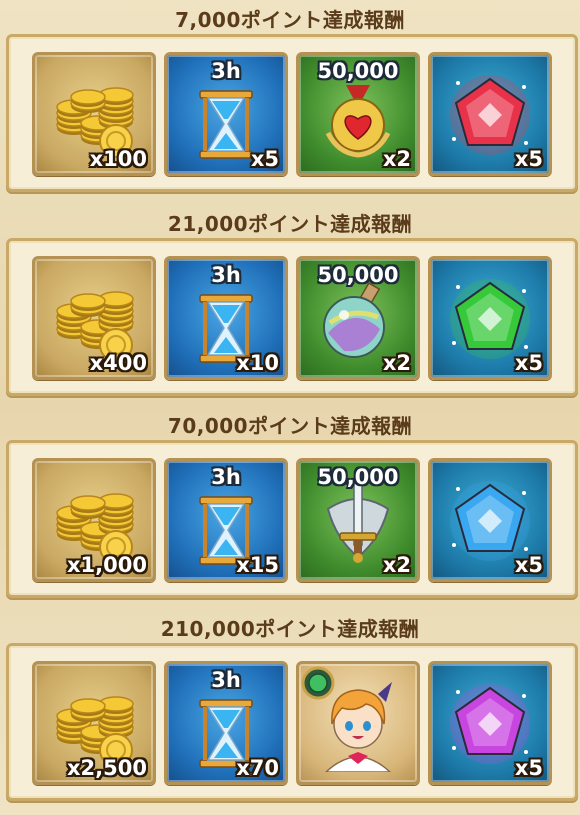 The width and height of the screenshot is (580, 815). What do you see at coordinates (358, 318) in the screenshot?
I see `reward-slot-potion: 50,000 x2` at bounding box center [358, 318].